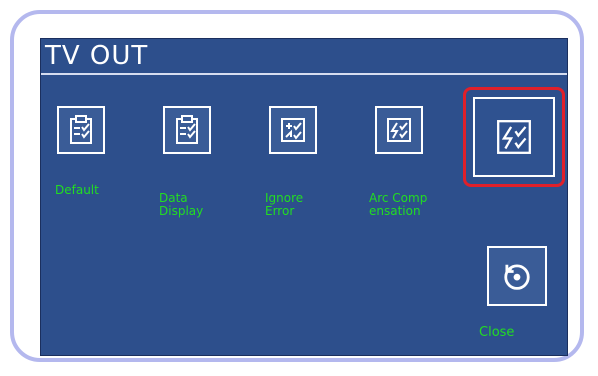 This screenshot has width=598, height=376. Describe the element at coordinates (194, 166) in the screenshot. I see `data-display-item: Data Display` at that location.